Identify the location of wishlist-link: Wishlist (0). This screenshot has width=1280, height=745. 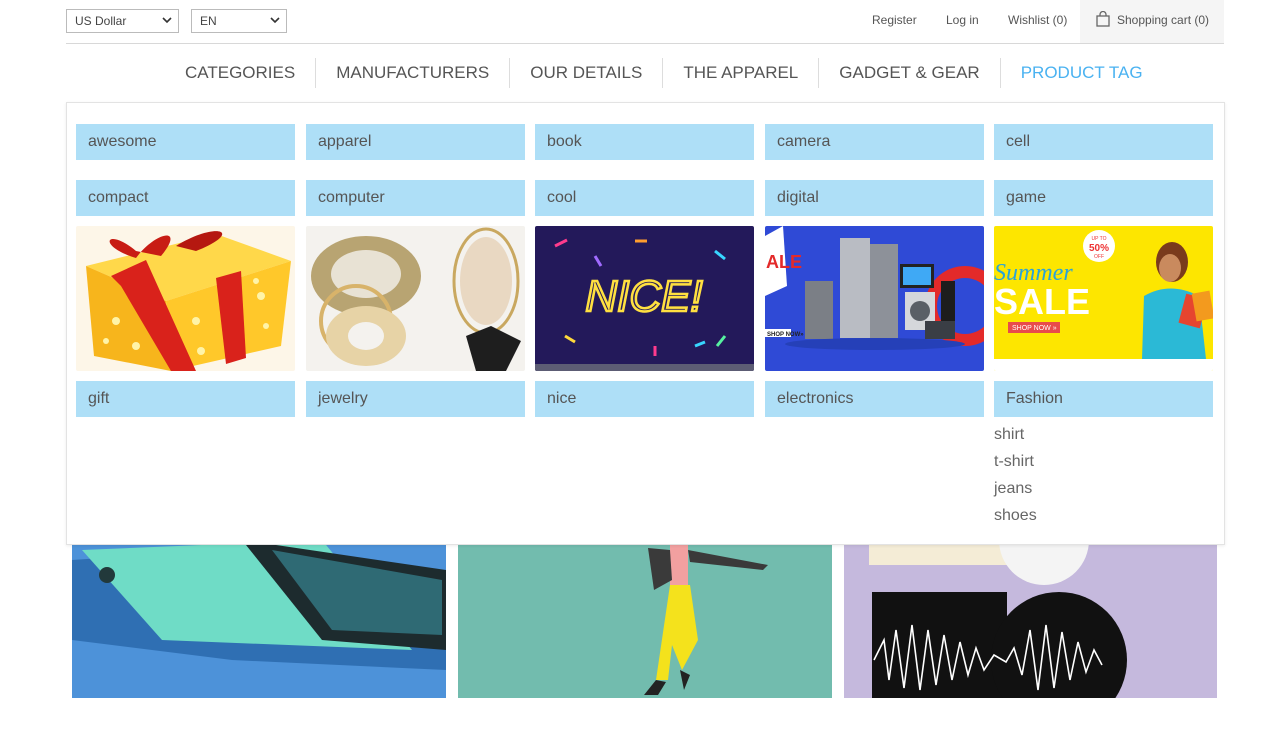
(1037, 20).